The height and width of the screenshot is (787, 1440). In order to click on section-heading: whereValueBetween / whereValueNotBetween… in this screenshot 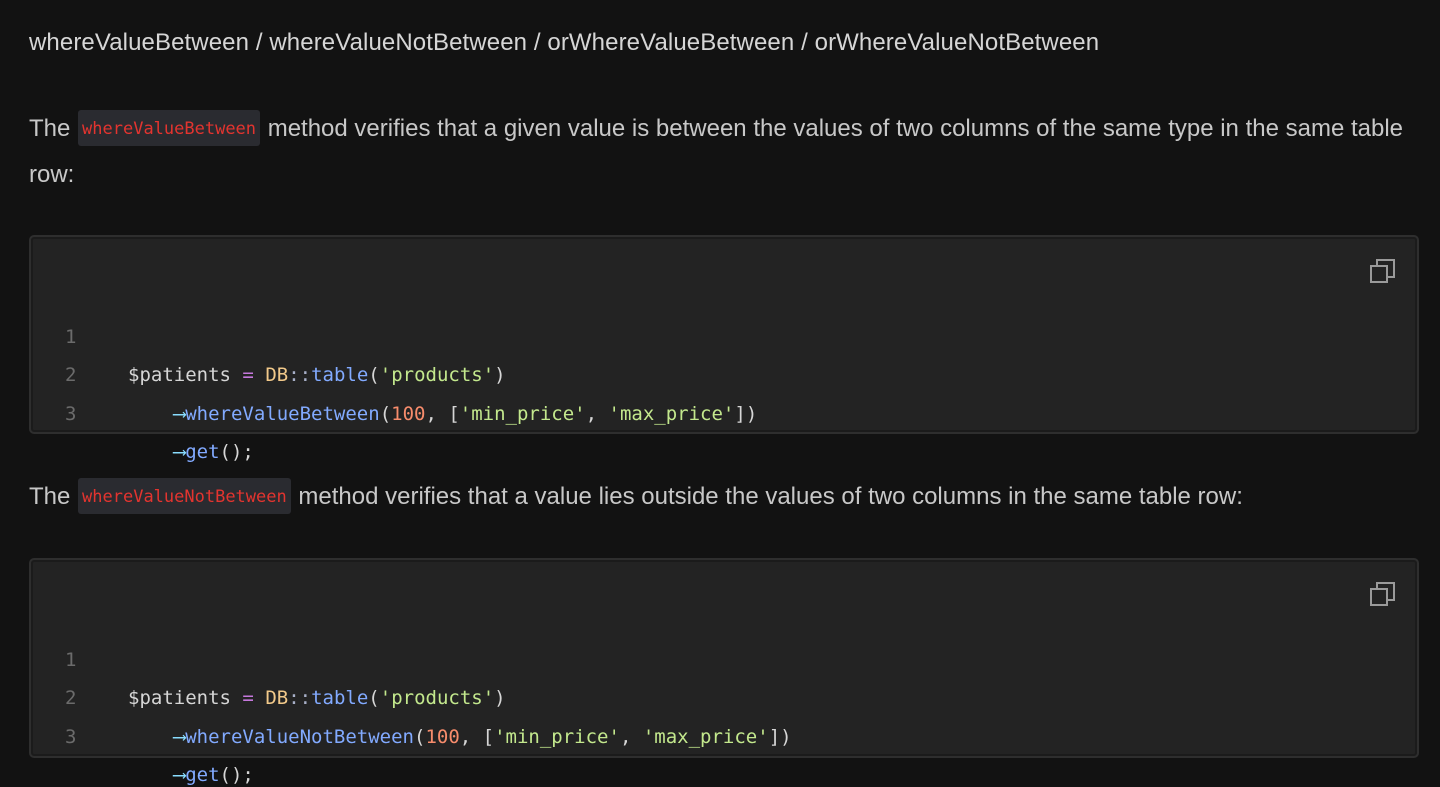, I will do `click(564, 42)`.